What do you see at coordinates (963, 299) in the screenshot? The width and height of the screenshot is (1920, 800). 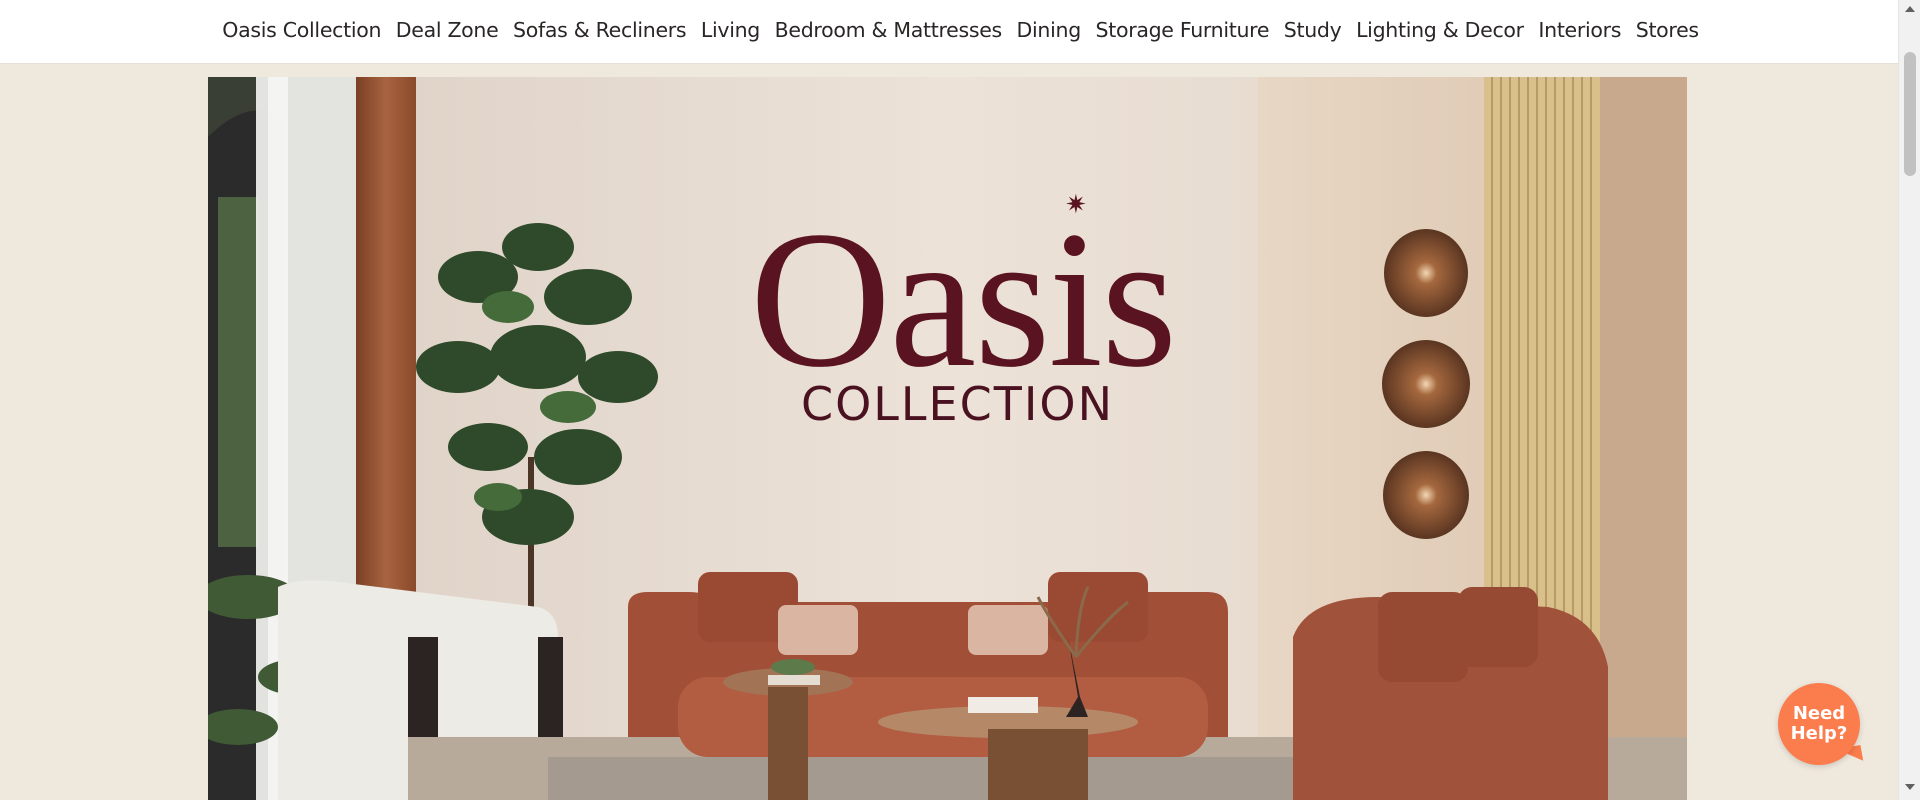 I see `hero-brand-title: Oasis` at bounding box center [963, 299].